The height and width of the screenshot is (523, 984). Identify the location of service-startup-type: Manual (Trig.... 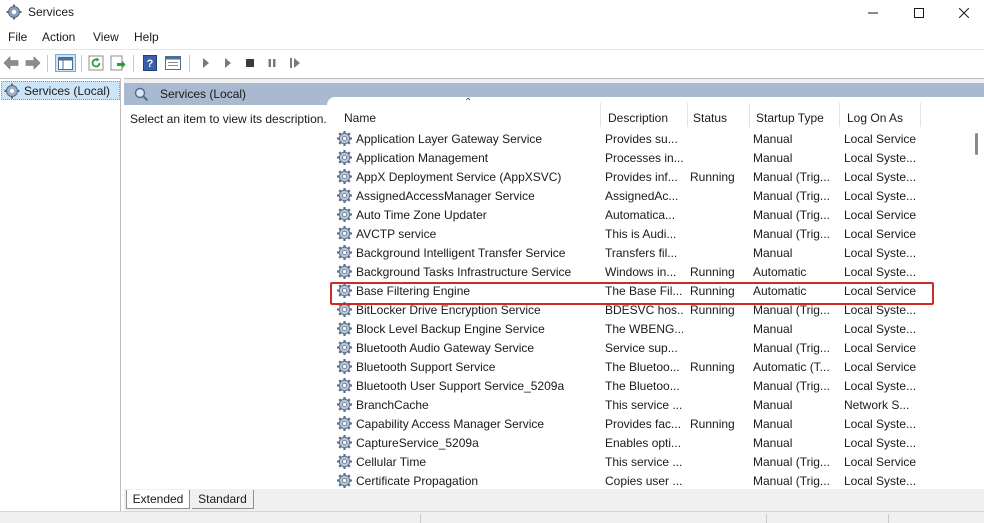
(791, 481).